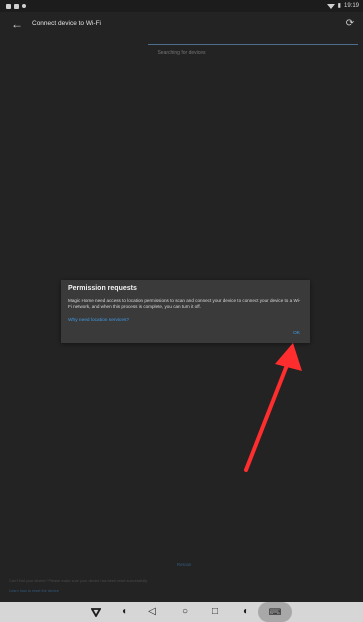 The height and width of the screenshot is (622, 363). I want to click on ok-button: OK, so click(296, 333).